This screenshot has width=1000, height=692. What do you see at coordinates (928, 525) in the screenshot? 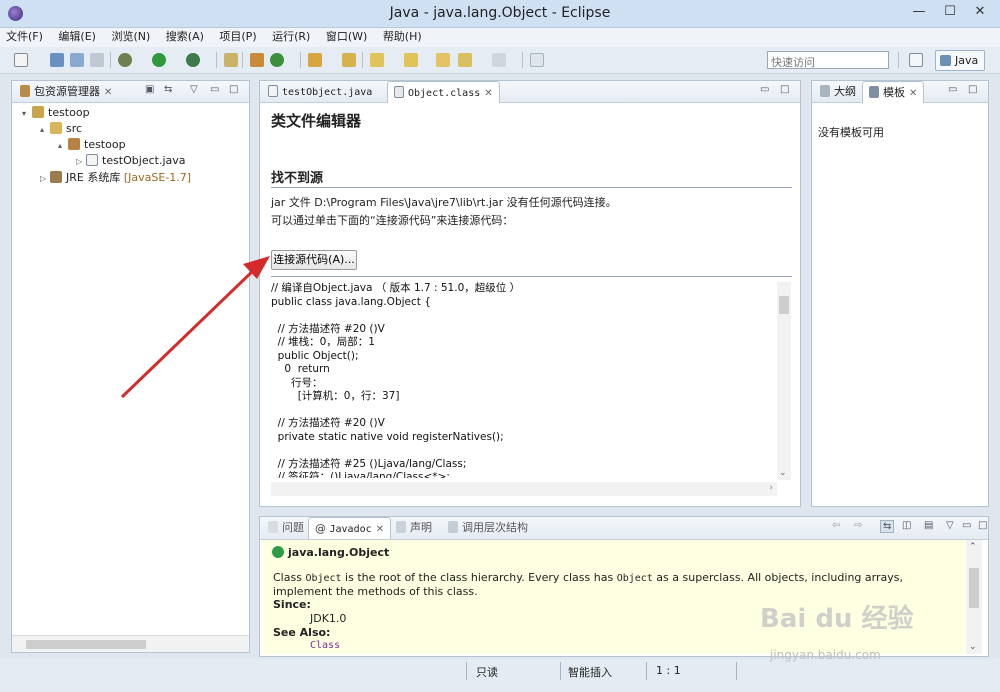
I see `open-browser-icon: ▤` at bounding box center [928, 525].